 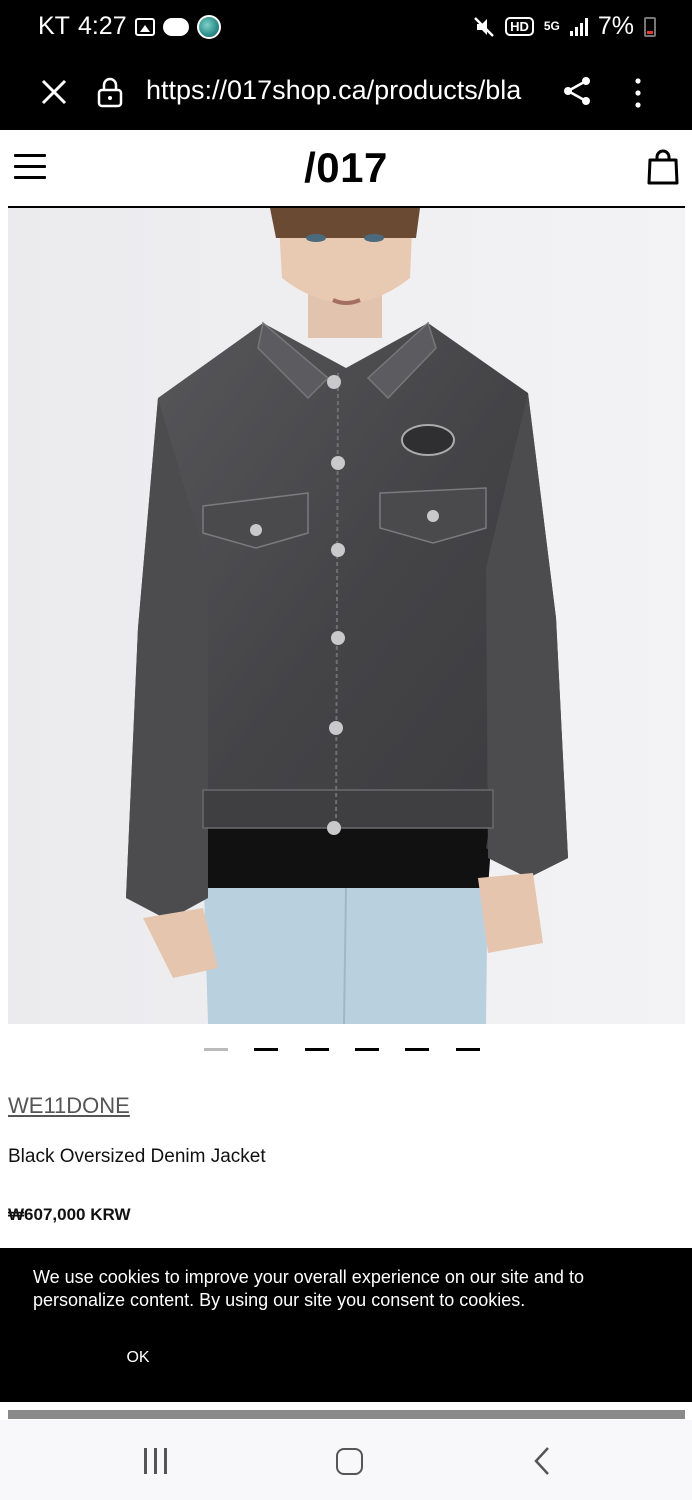 What do you see at coordinates (69, 1214) in the screenshot?
I see `product-price: ₩607,000 KRW` at bounding box center [69, 1214].